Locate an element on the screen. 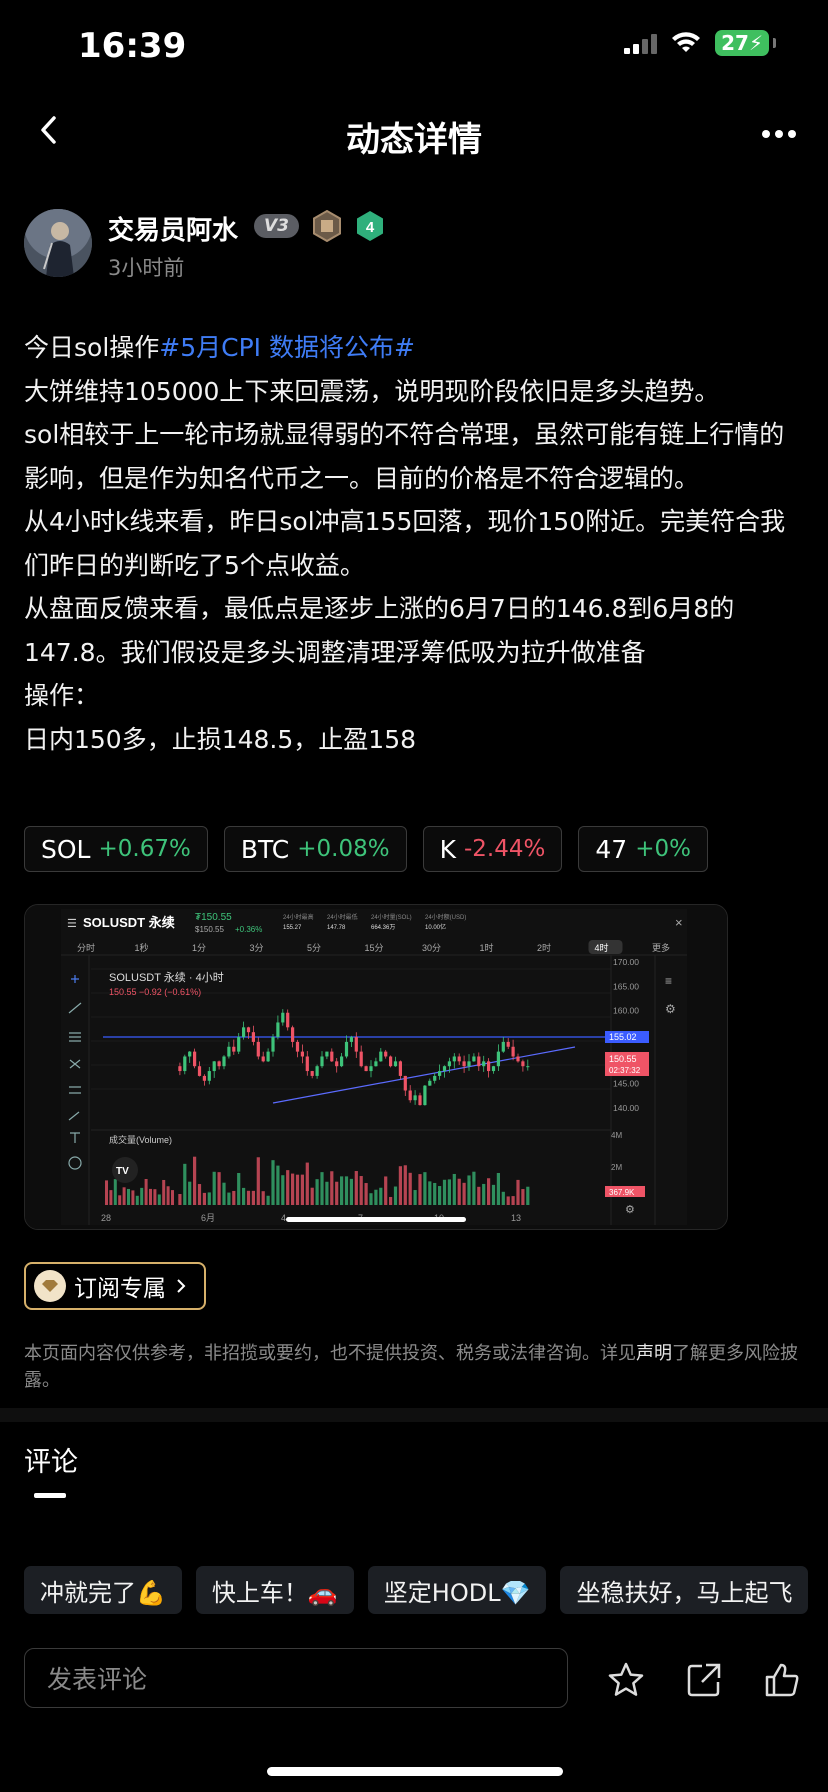 The image size is (828, 1792). timeframe-tab: 1时 is located at coordinates (487, 947).